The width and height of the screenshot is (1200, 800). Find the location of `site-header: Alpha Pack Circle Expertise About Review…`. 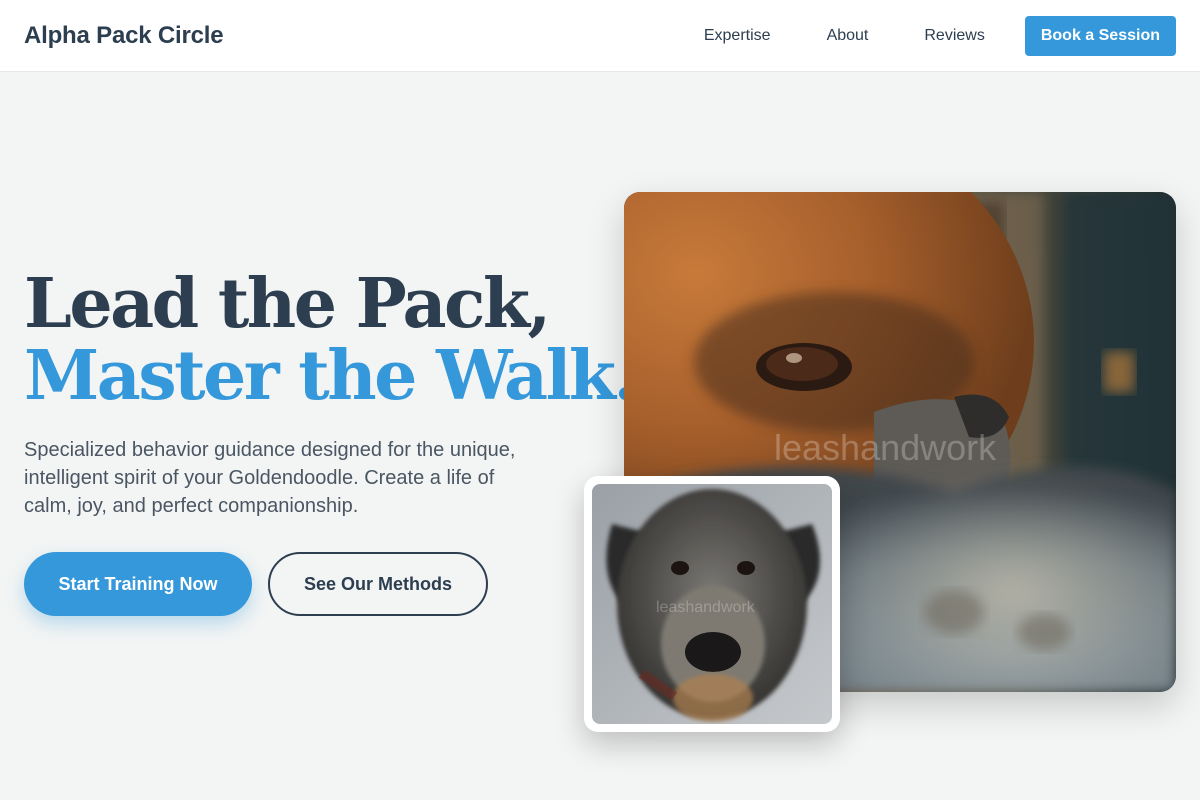

site-header: Alpha Pack Circle Expertise About Review… is located at coordinates (600, 36).